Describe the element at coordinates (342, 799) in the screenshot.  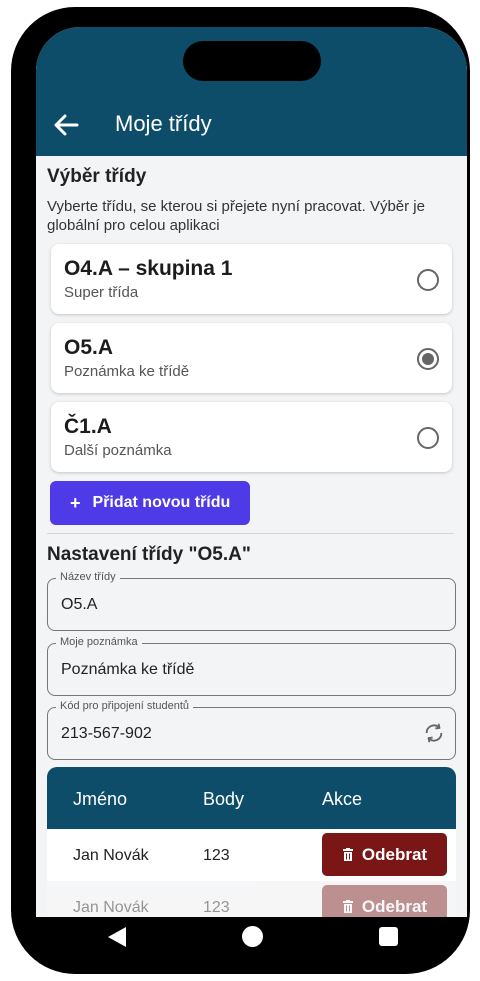
I see `column-header-action: Akce` at that location.